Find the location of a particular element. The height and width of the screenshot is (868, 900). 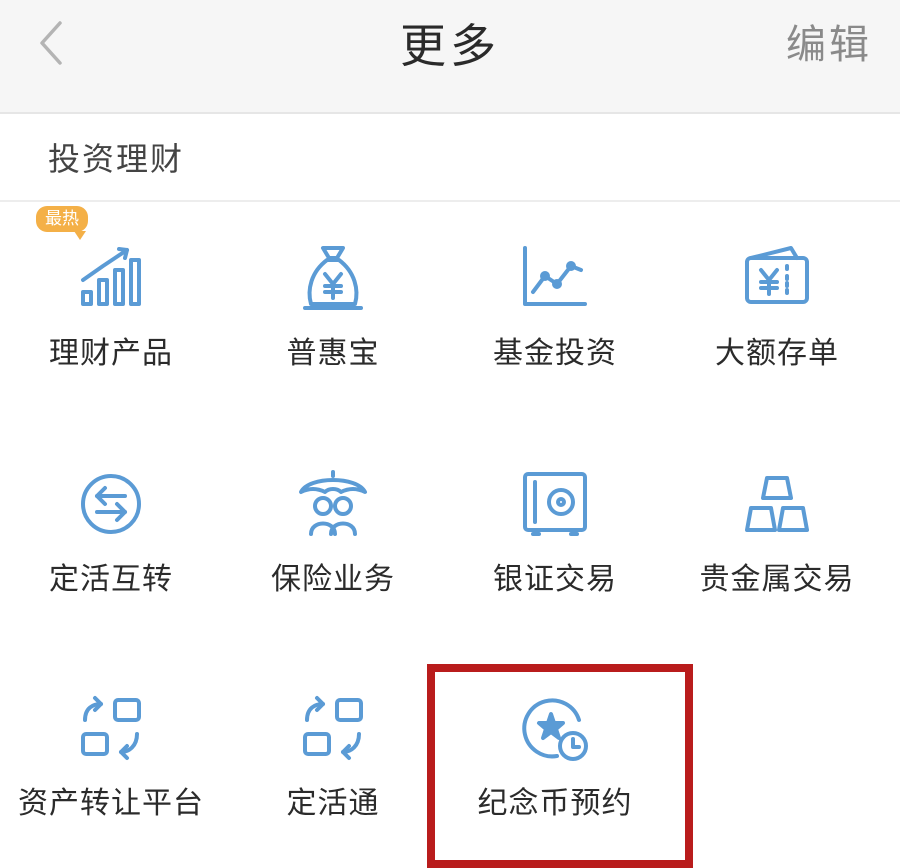

umbrella-family-icon is located at coordinates (333, 503).